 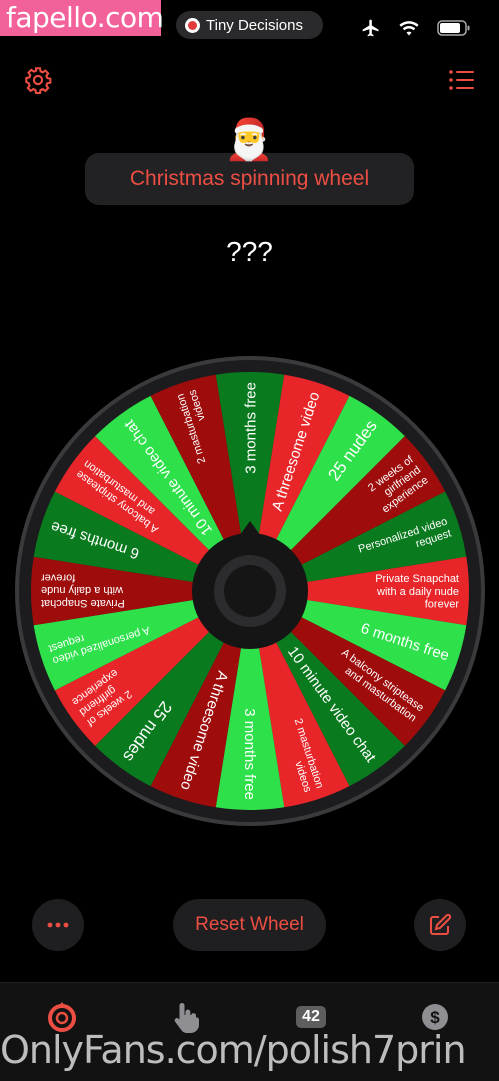 I want to click on airplane-icon, so click(x=370, y=28).